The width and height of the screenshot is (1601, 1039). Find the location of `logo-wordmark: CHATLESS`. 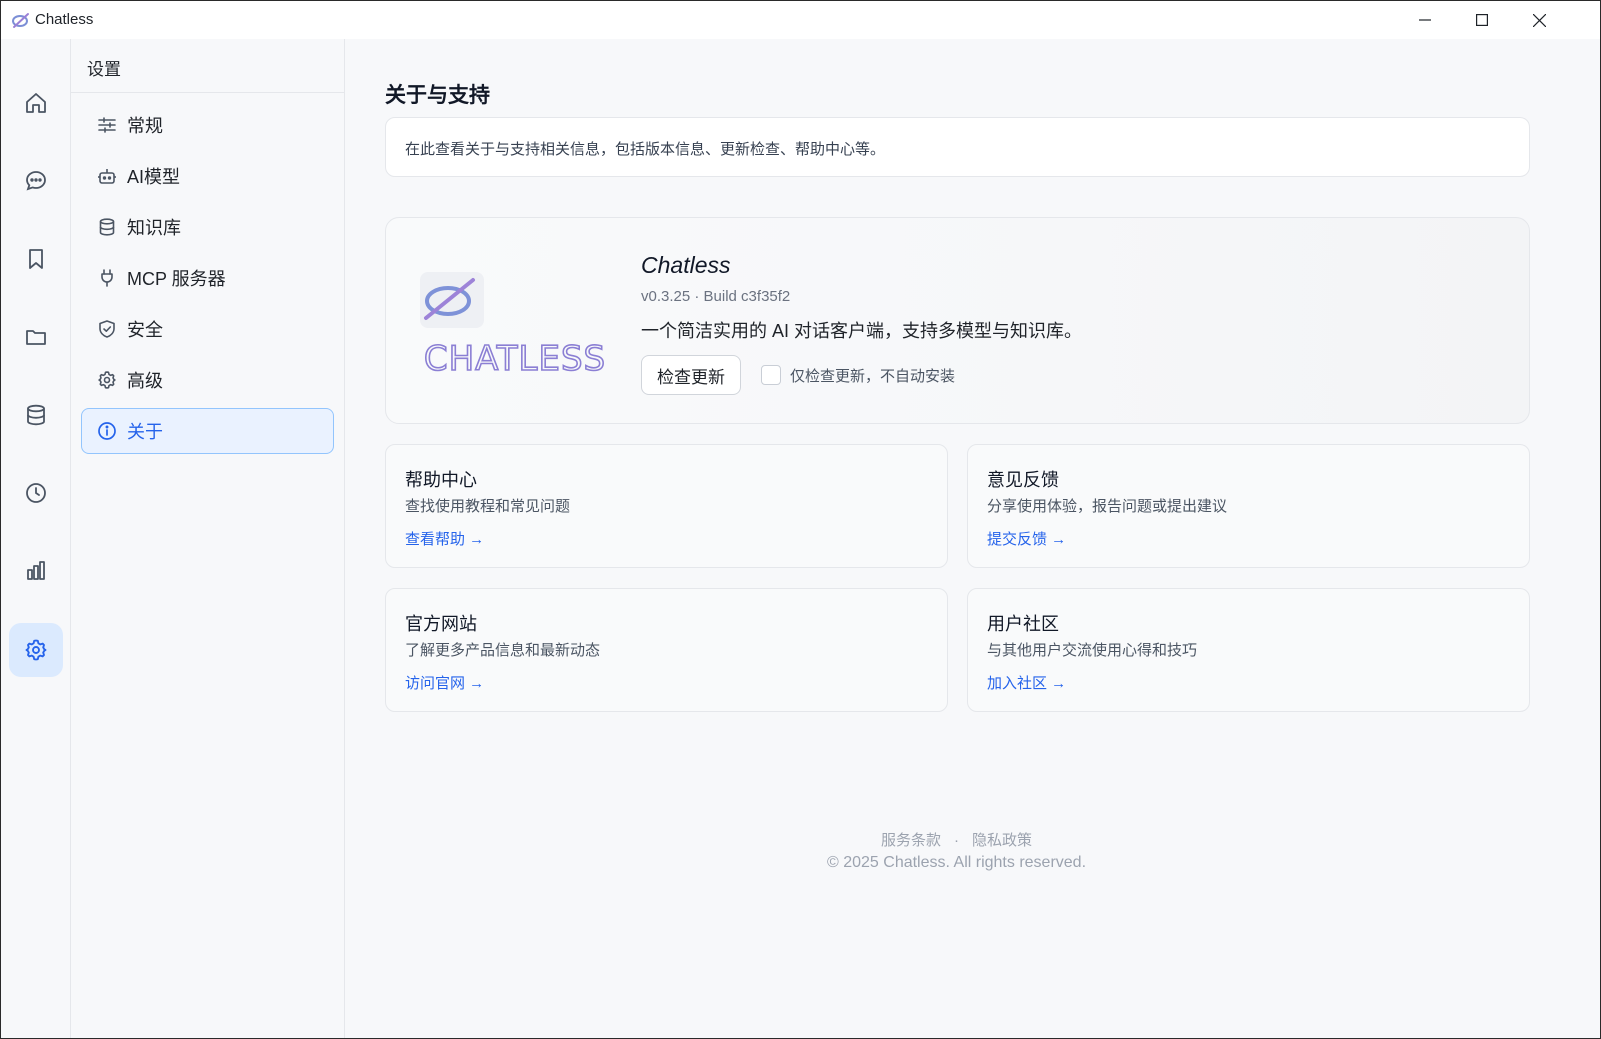

logo-wordmark: CHATLESS is located at coordinates (515, 359).